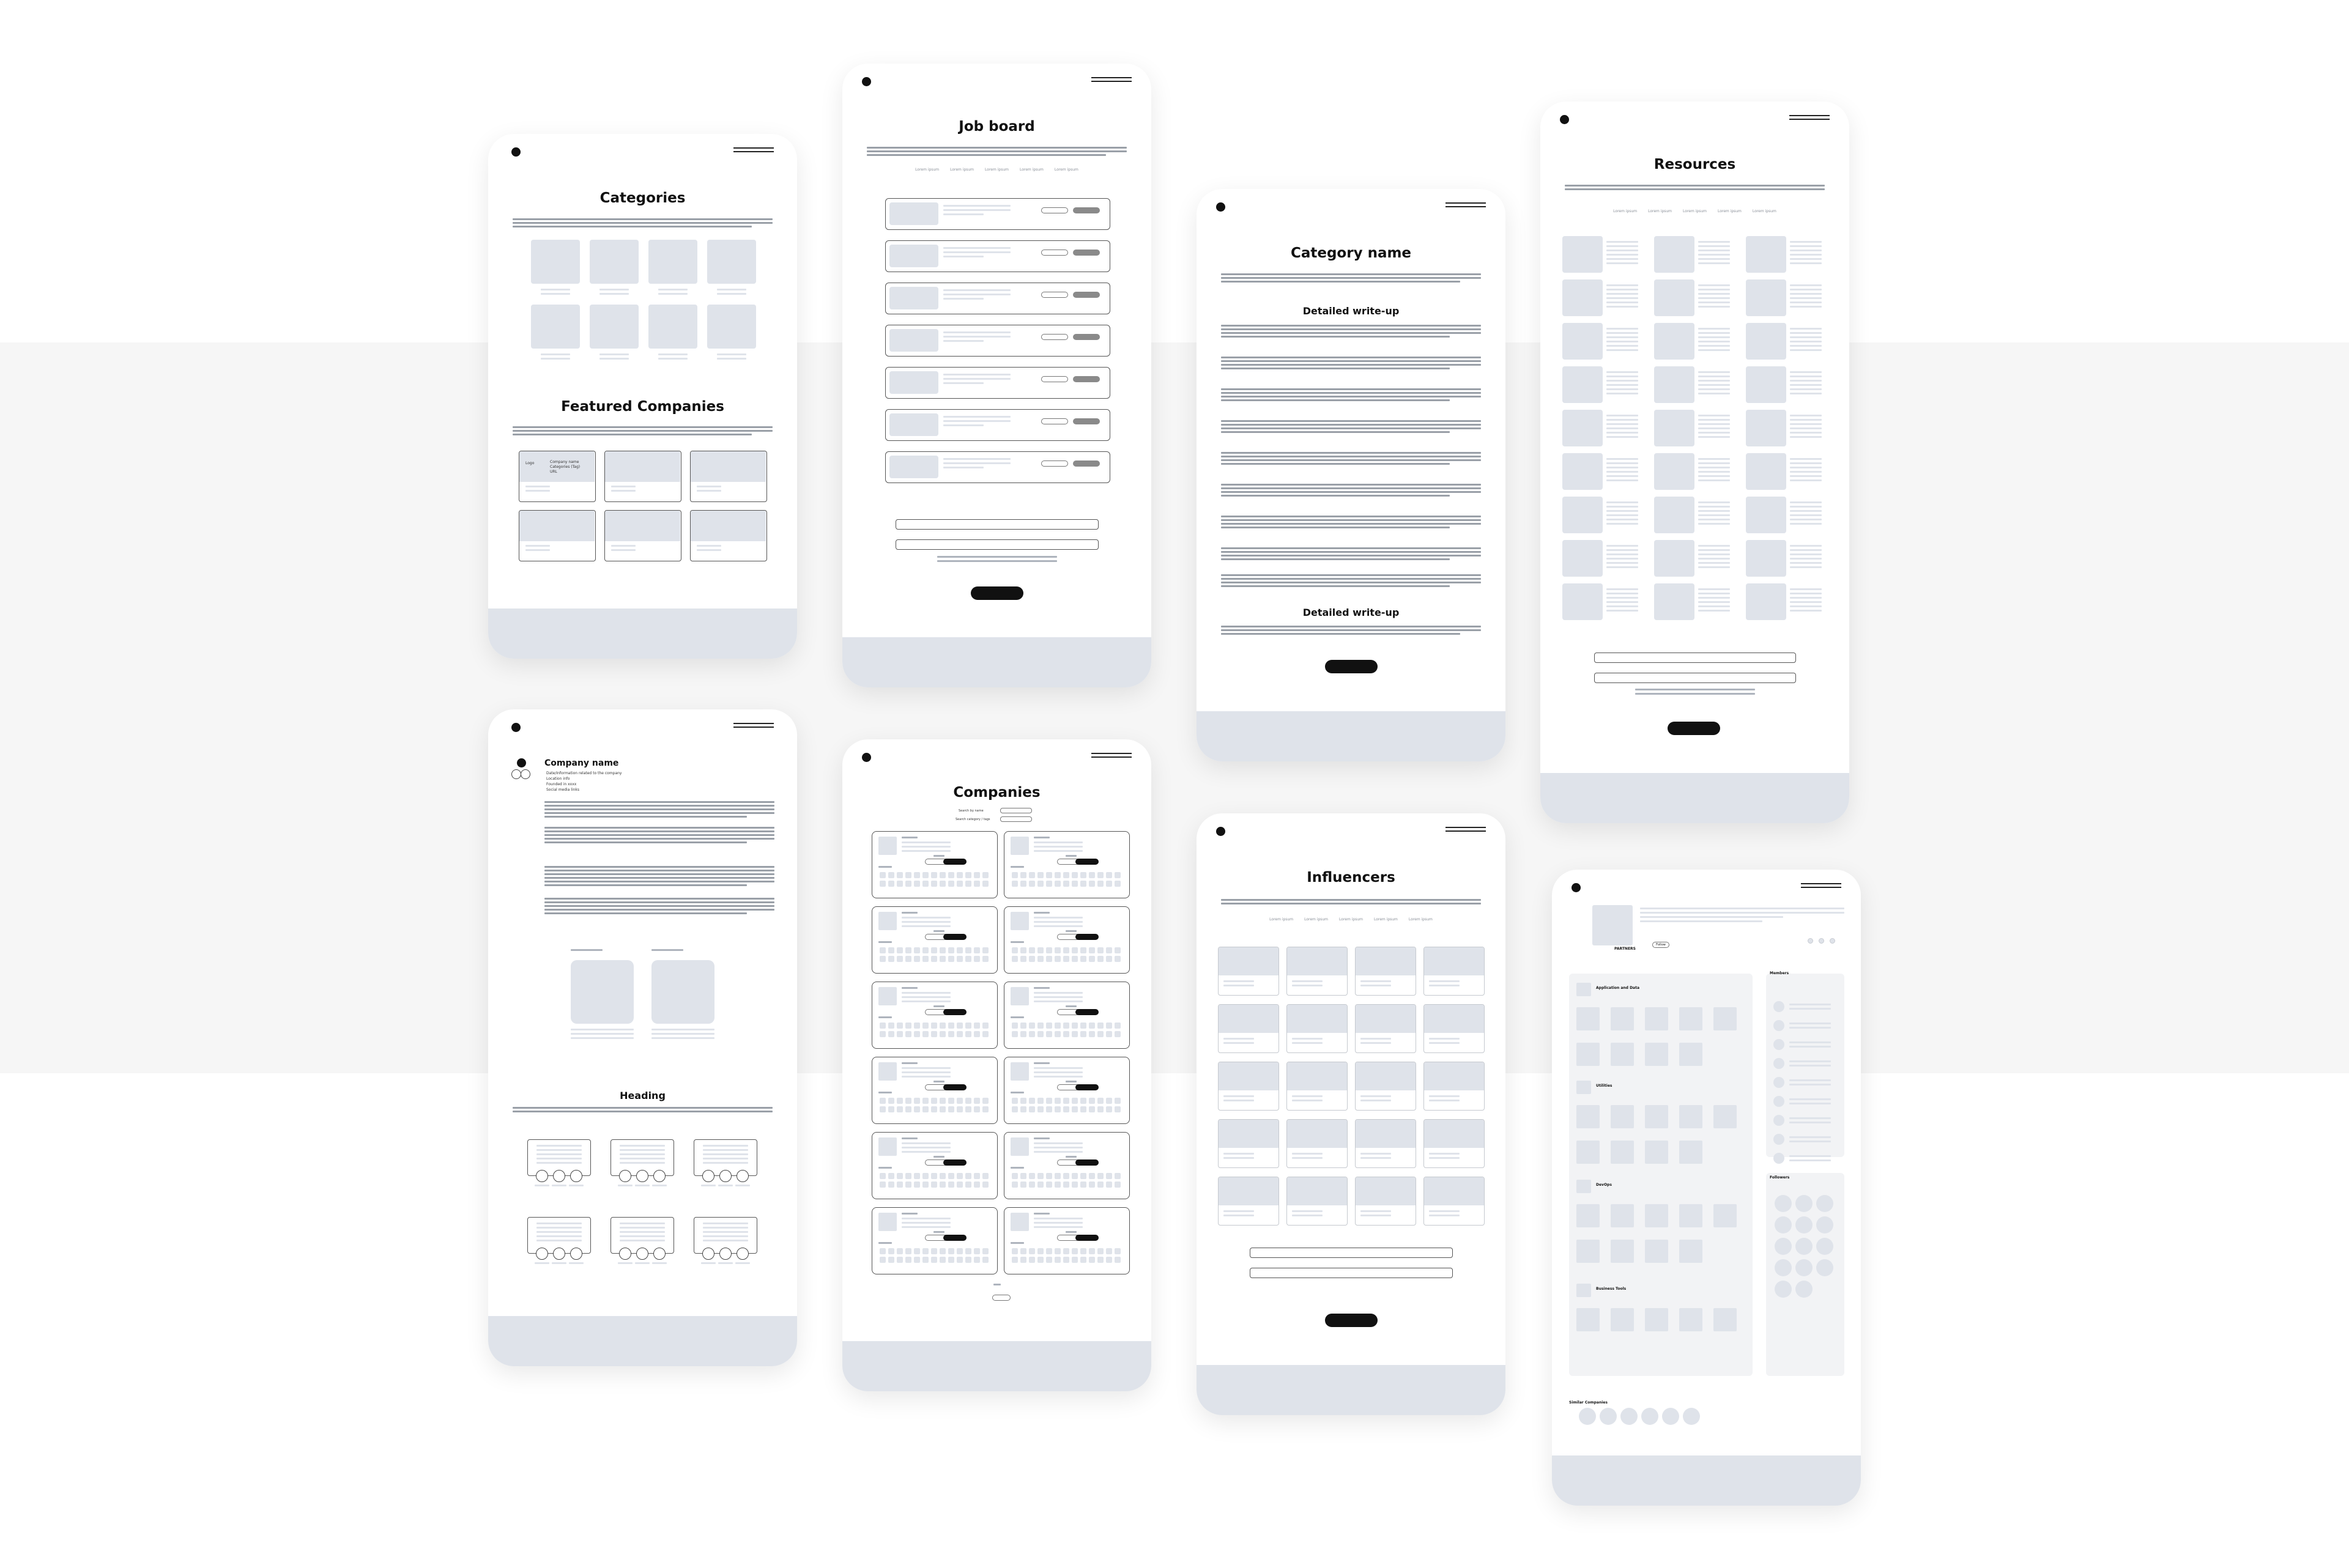 The width and height of the screenshot is (2349, 1568). I want to click on load-more-button, so click(1351, 1320).